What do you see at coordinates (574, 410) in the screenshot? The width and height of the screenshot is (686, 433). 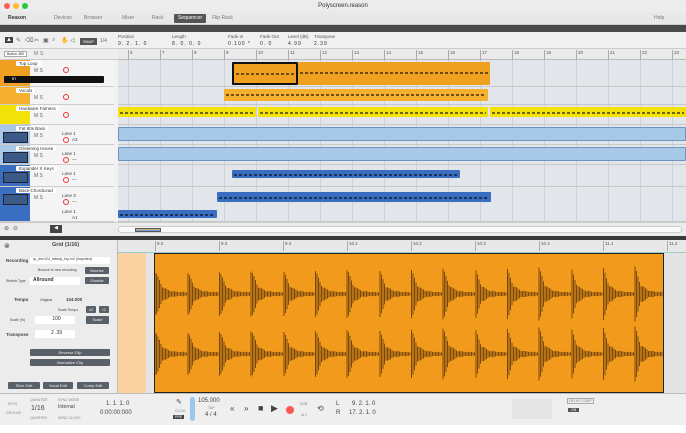 I see `delay-comp-on-button: ON` at bounding box center [574, 410].